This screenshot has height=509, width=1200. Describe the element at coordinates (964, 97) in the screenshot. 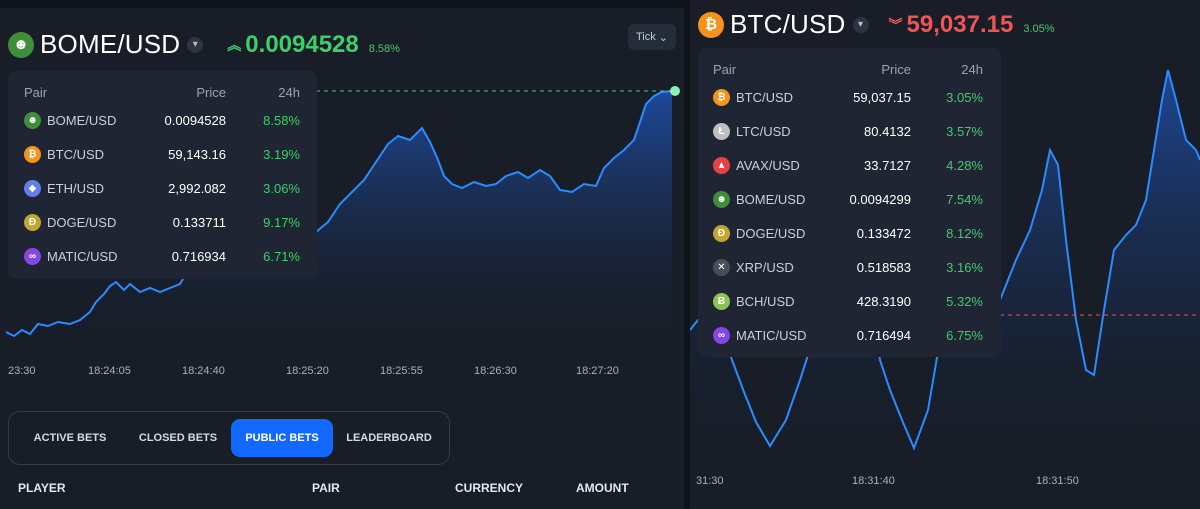

I see `row-change: 3.05%` at that location.